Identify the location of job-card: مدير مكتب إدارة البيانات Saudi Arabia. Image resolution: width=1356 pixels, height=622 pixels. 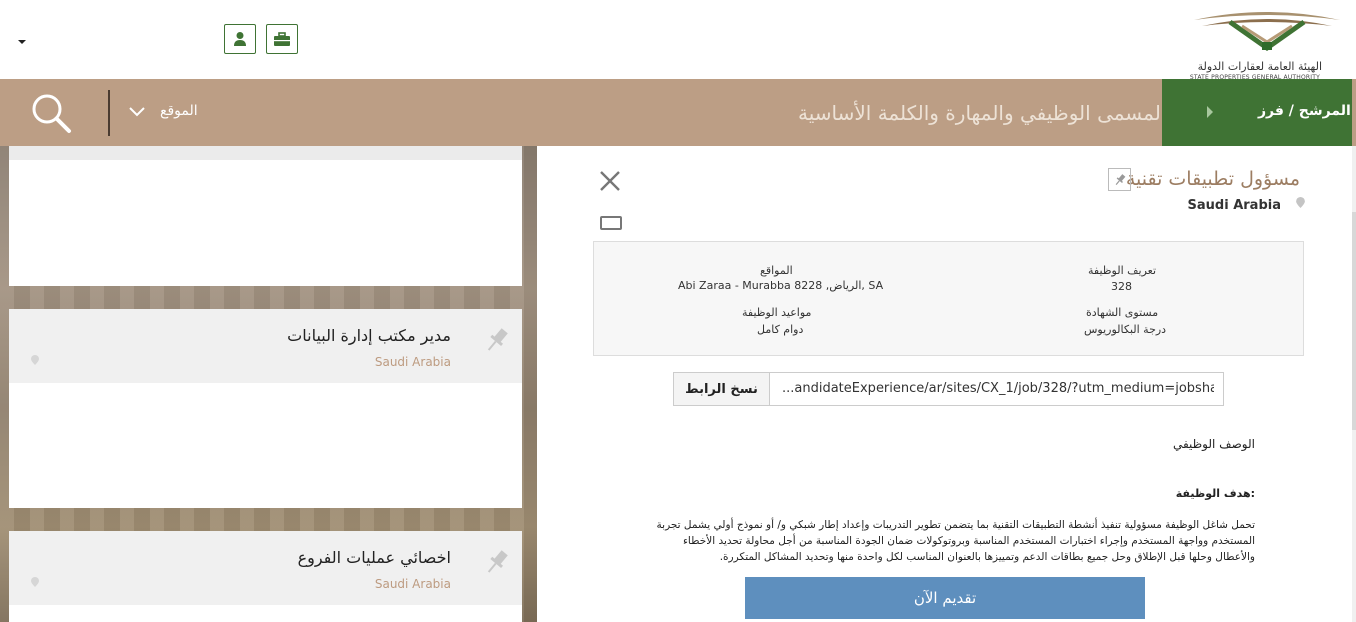
(265, 408).